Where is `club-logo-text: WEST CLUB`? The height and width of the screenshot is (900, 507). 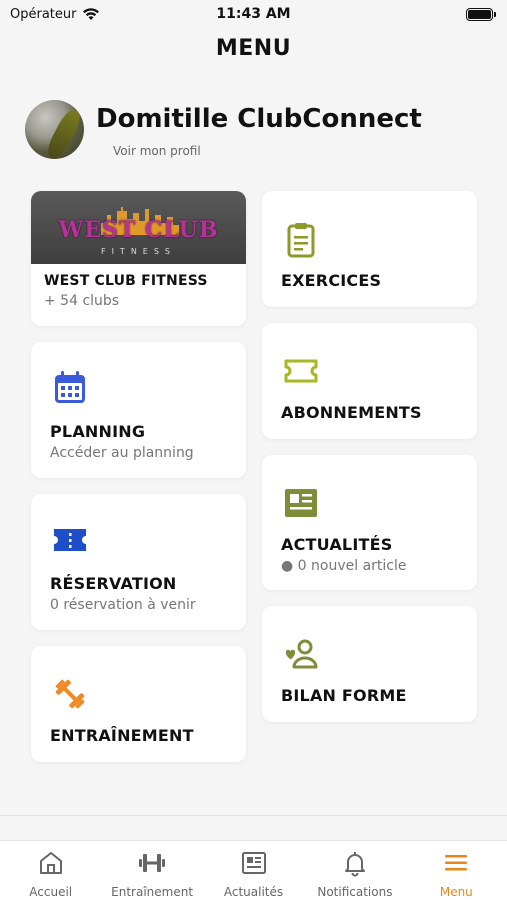 club-logo-text: WEST CLUB is located at coordinates (138, 230).